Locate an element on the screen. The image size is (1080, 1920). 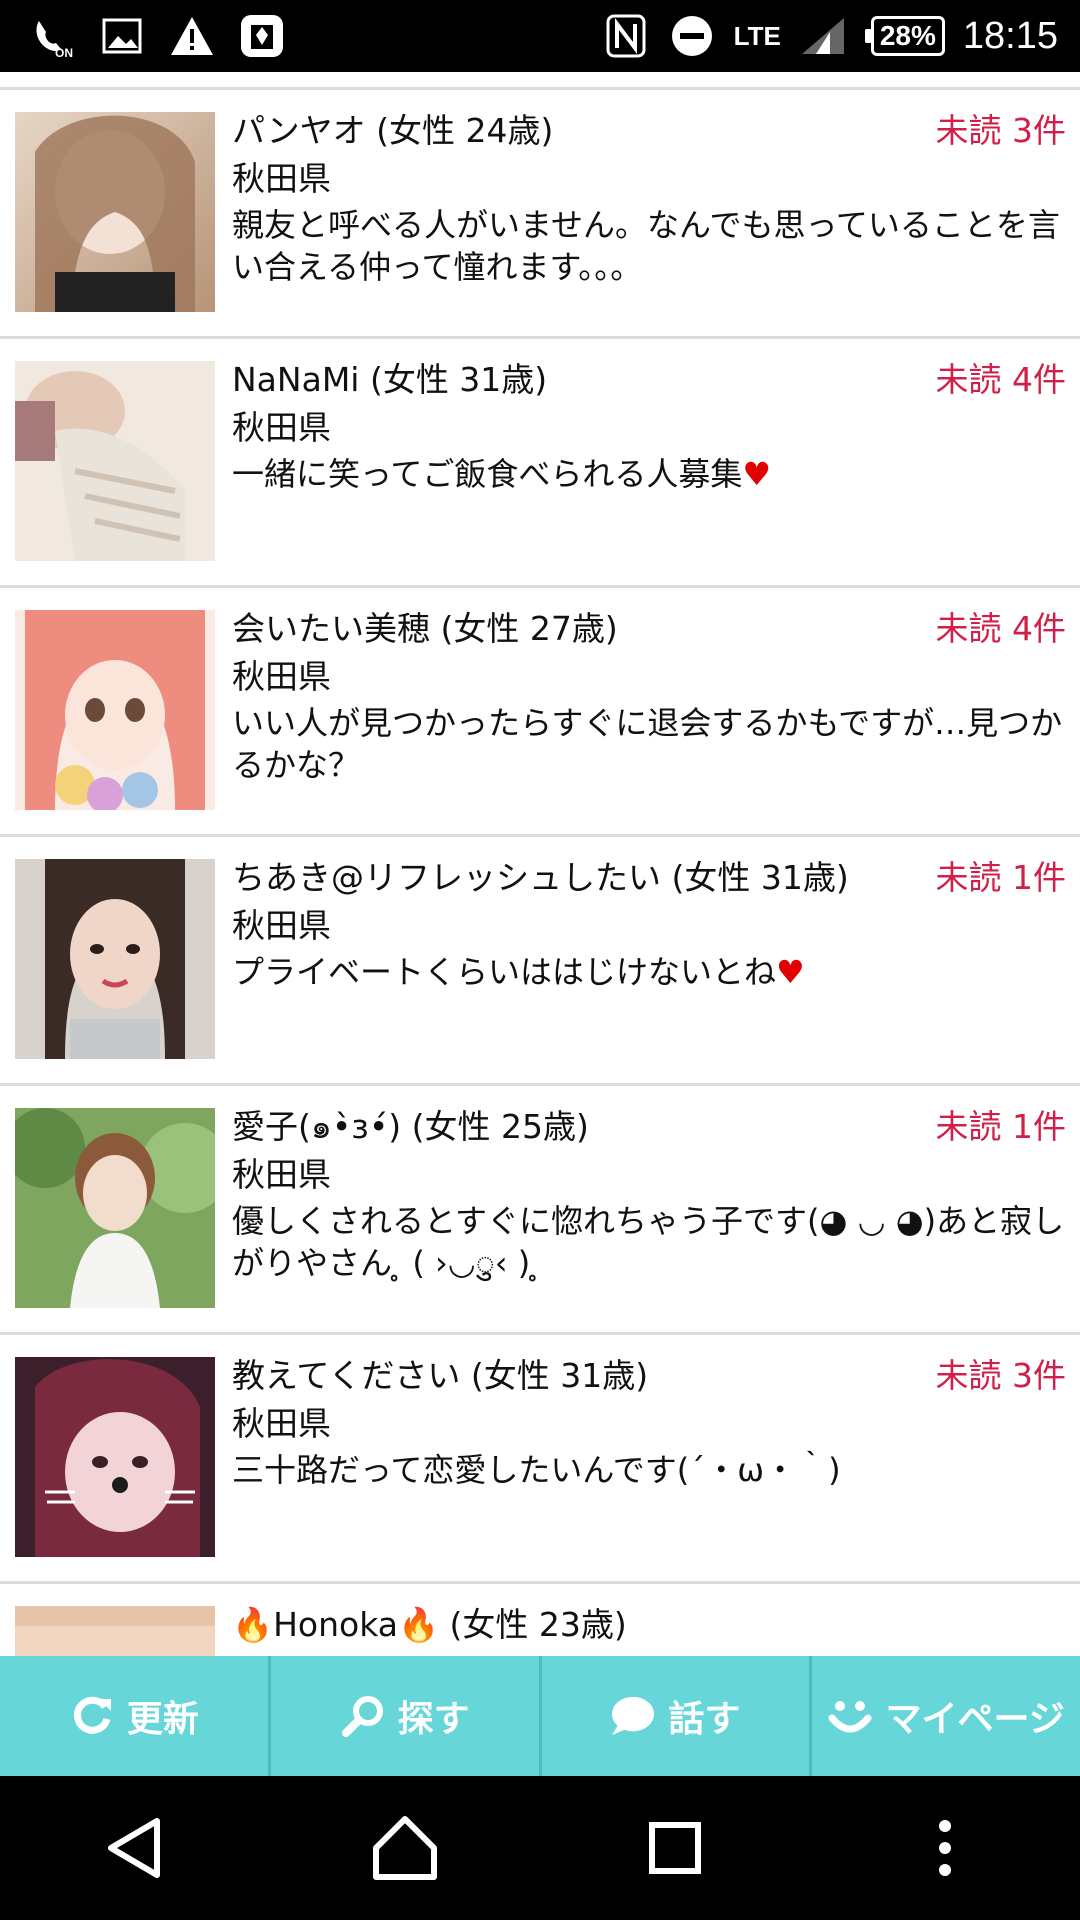
item-info: 🔥Honoka🔥 (女性 23歳) is located at coordinates (649, 1625).